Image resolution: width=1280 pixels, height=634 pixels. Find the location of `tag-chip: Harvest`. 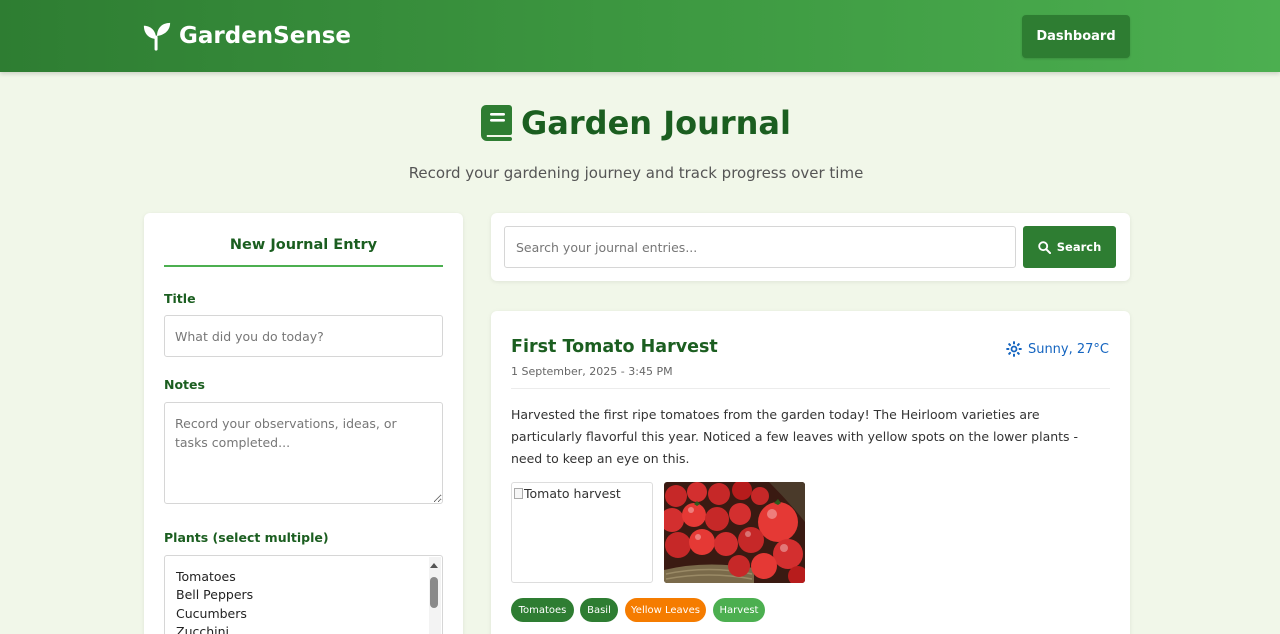

tag-chip: Harvest is located at coordinates (739, 610).